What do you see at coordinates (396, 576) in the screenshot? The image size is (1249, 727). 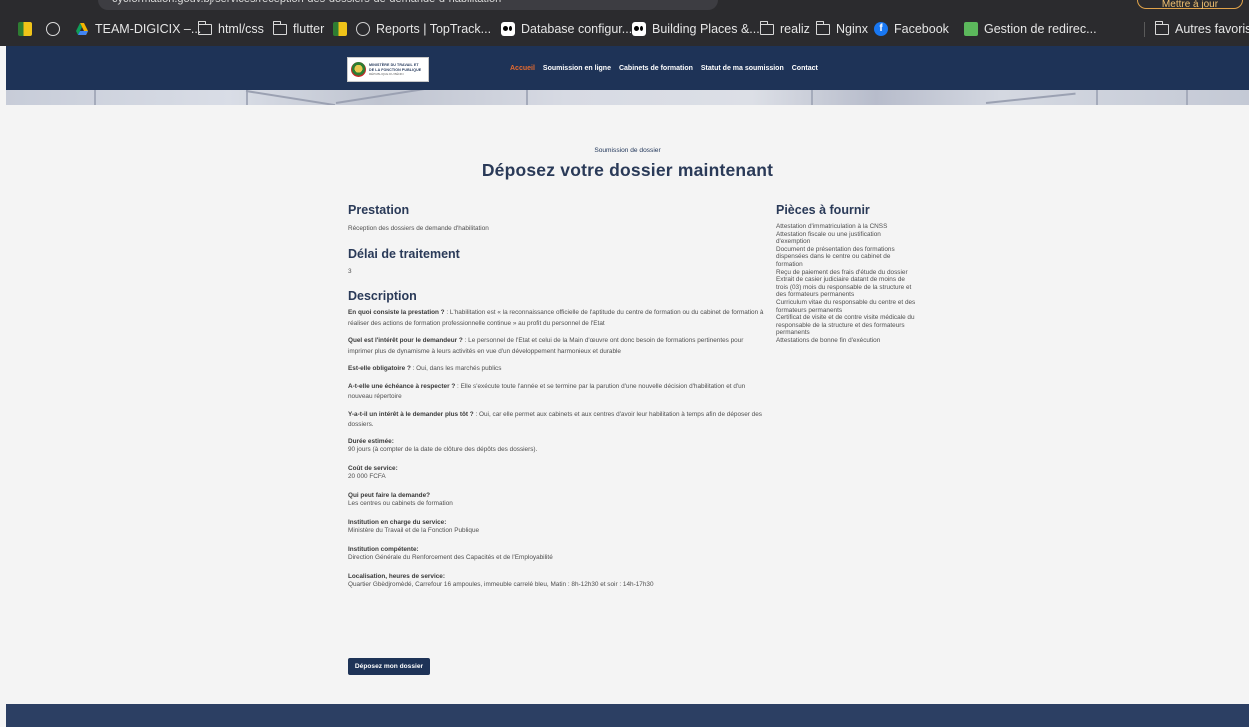 I see `detail-label: Localisation, heures de service:` at bounding box center [396, 576].